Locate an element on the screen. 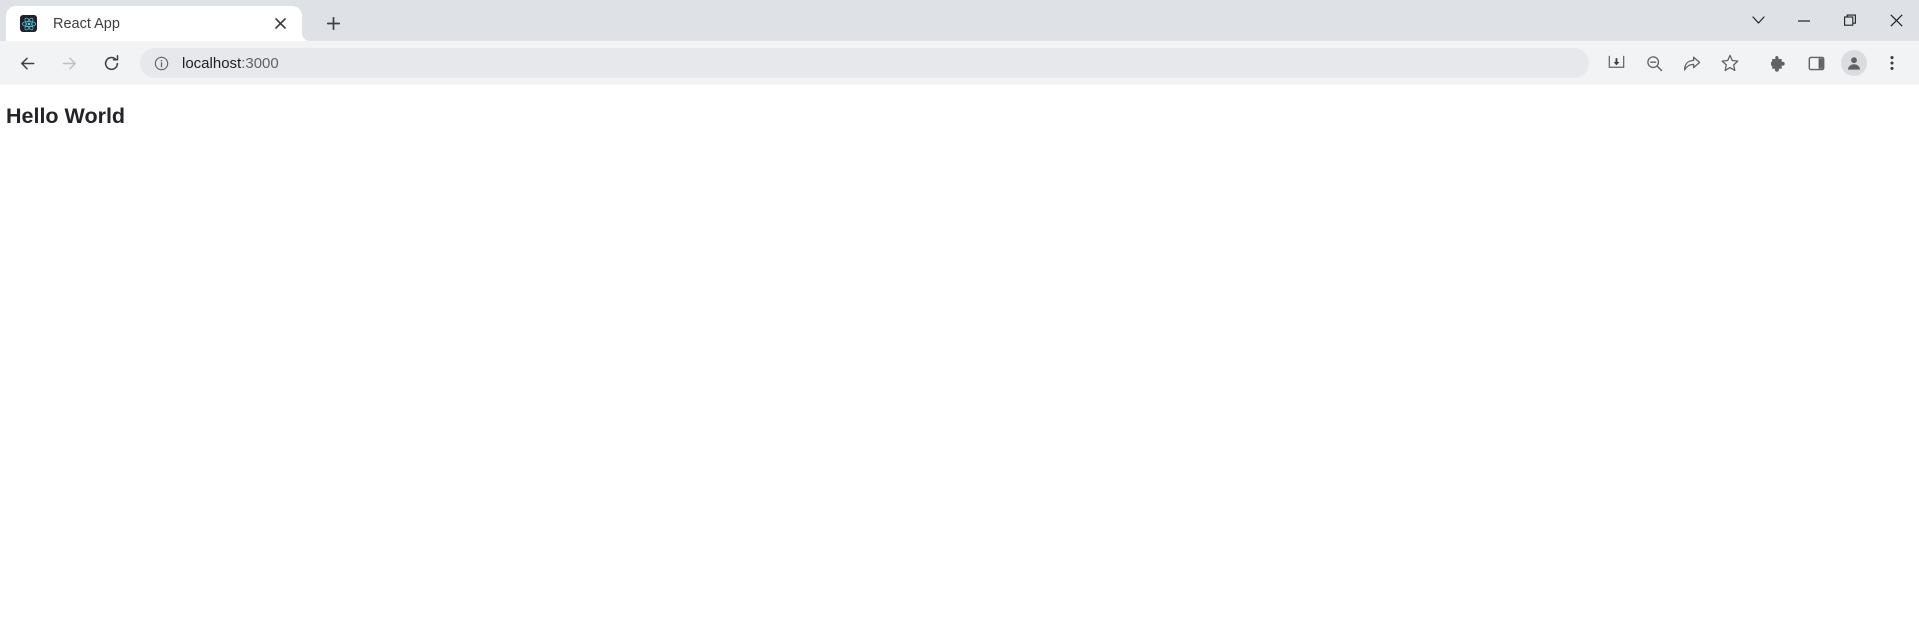 The image size is (1919, 627). info-circle-icon is located at coordinates (161, 63).